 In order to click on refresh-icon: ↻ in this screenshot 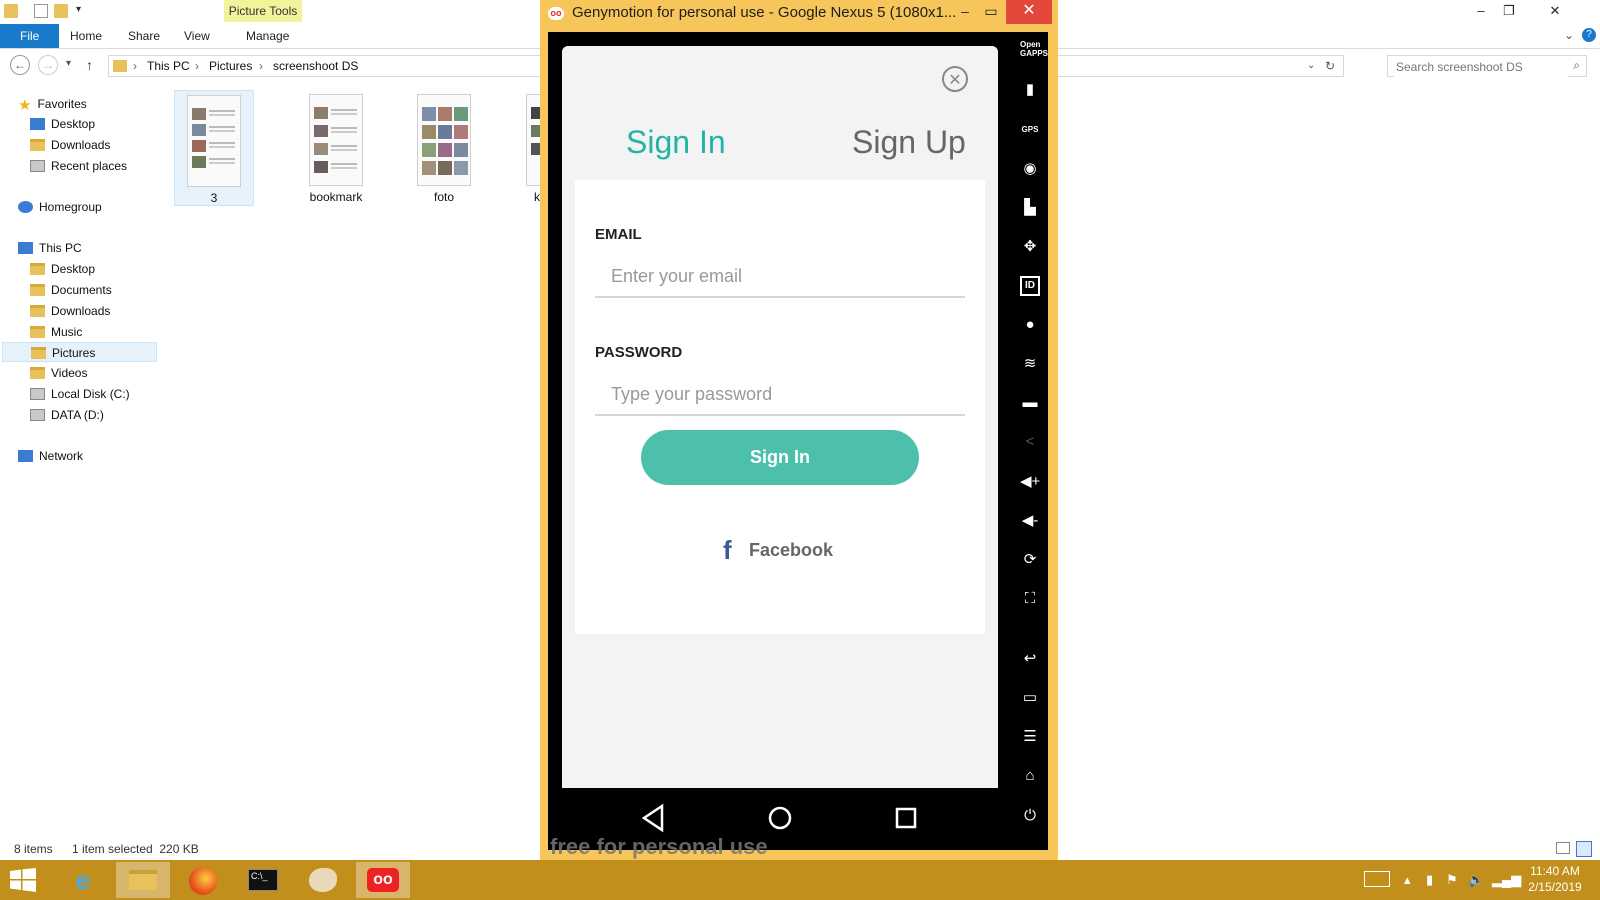, I will do `click(1330, 66)`.